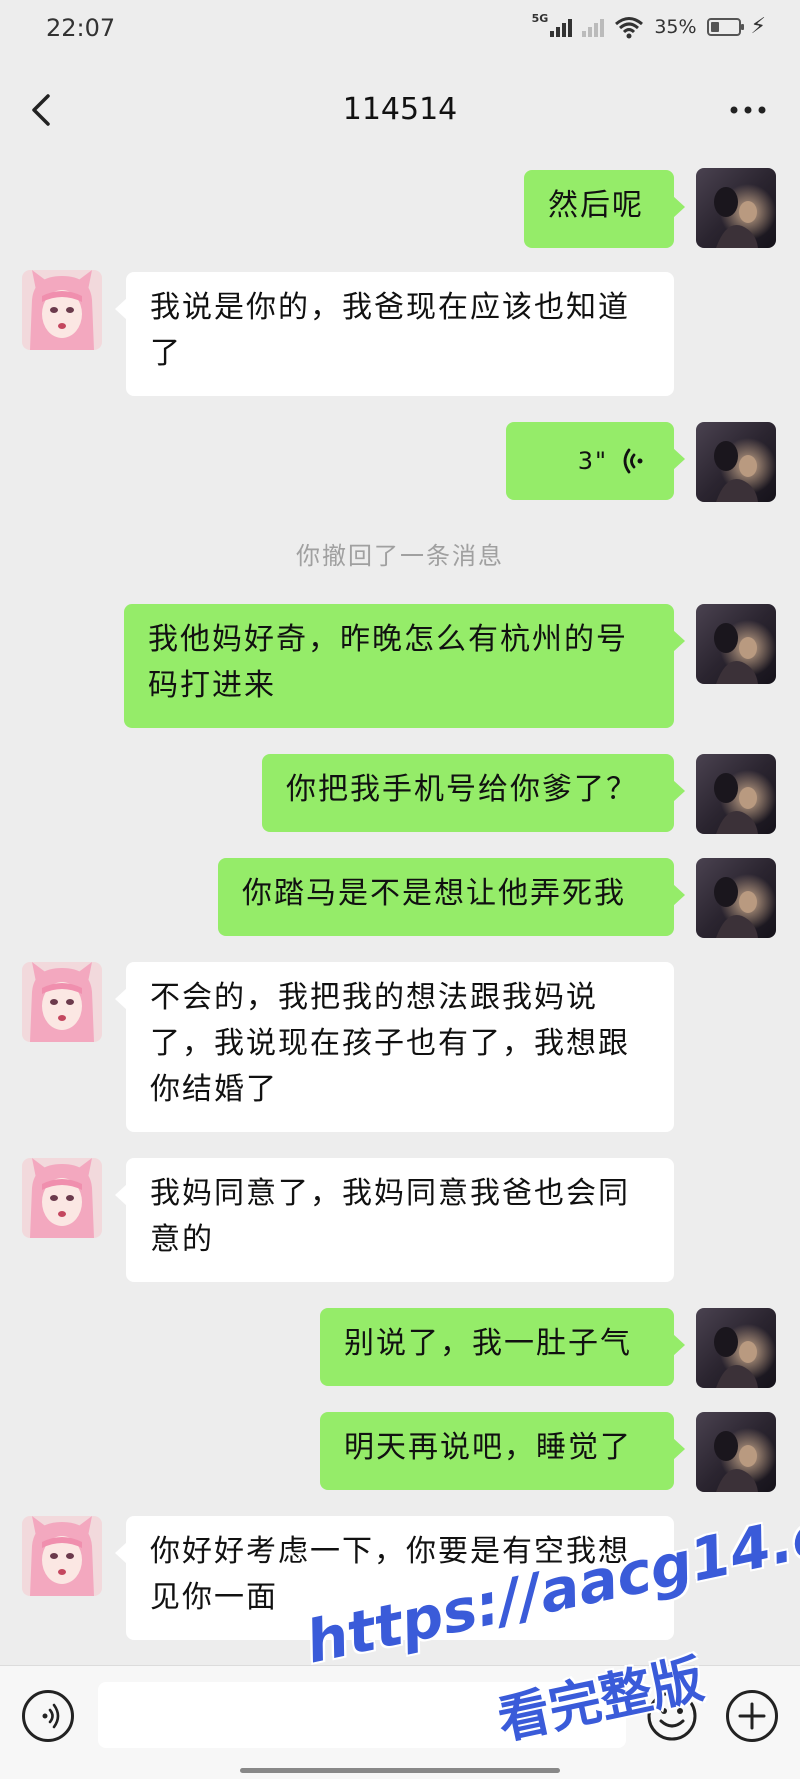  What do you see at coordinates (561, 27) in the screenshot?
I see `signal-icon` at bounding box center [561, 27].